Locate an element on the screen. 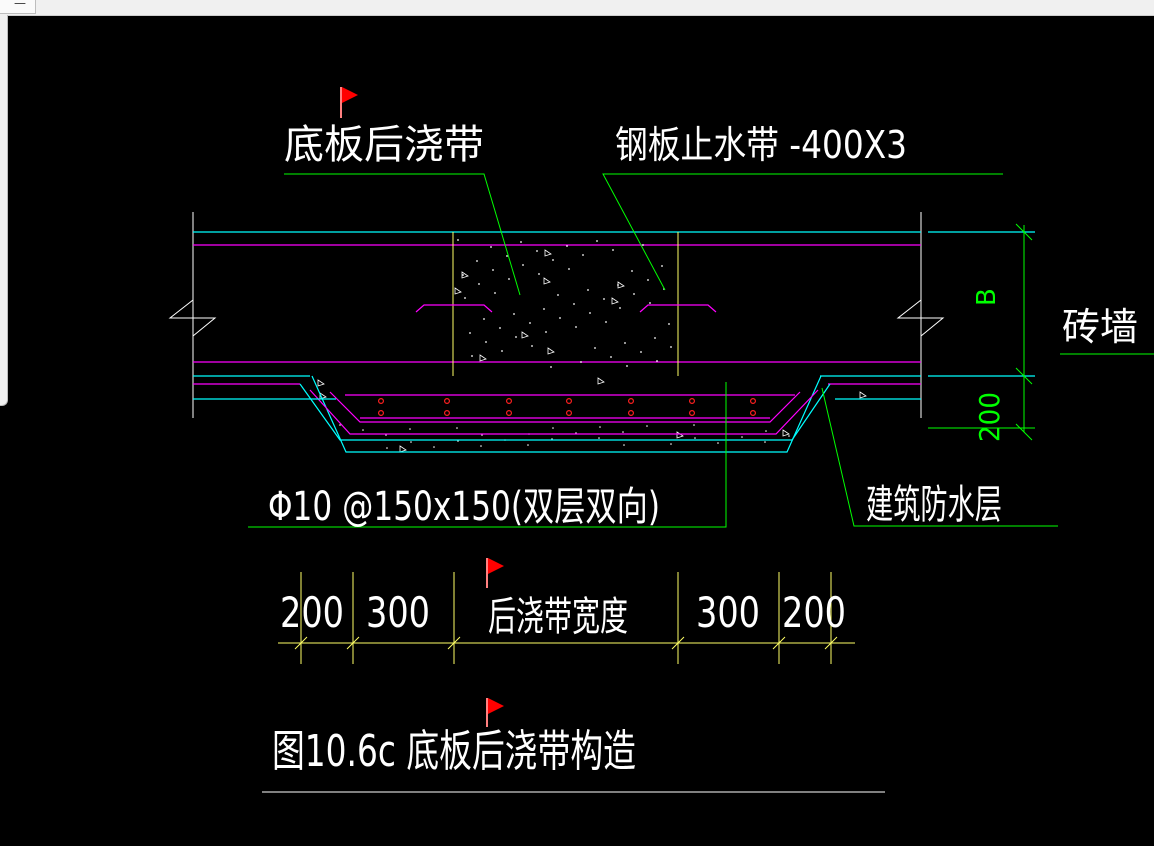 The image size is (1154, 846). dim-segment-3: 后浇带宽度 is located at coordinates (558, 617).